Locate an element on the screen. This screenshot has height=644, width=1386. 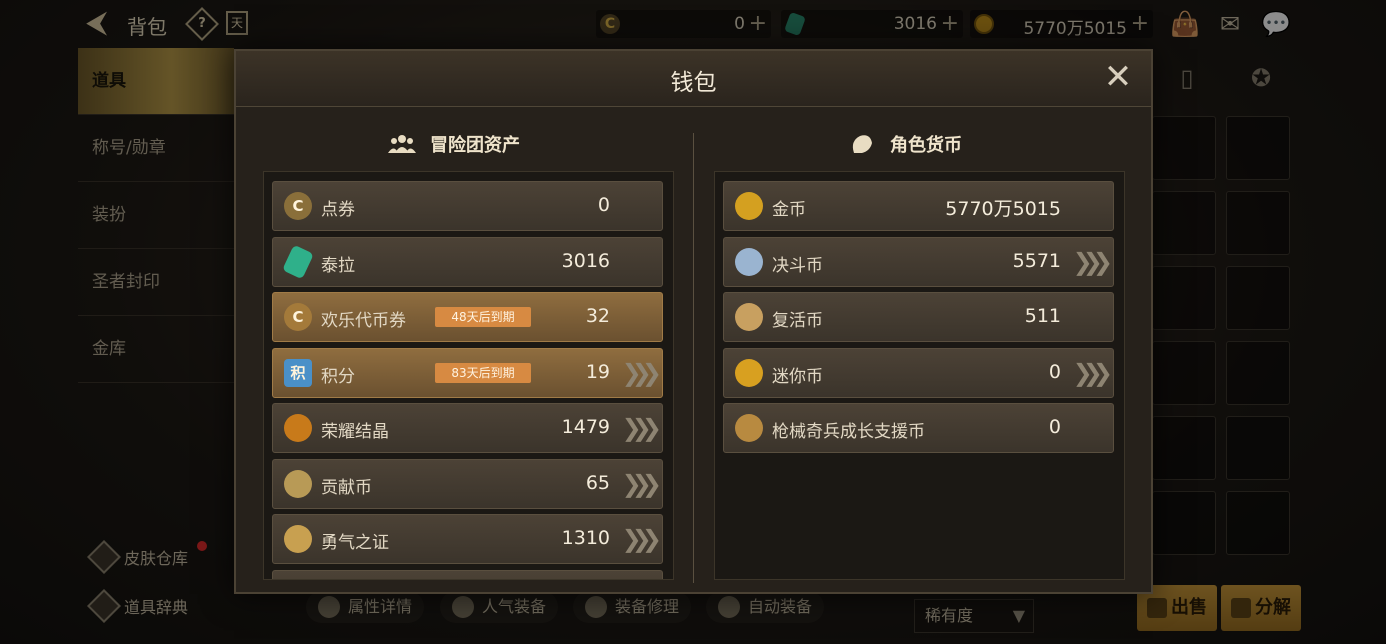
wallet-row: 枪械奇兵成长支援币 0 is located at coordinates (918, 428).